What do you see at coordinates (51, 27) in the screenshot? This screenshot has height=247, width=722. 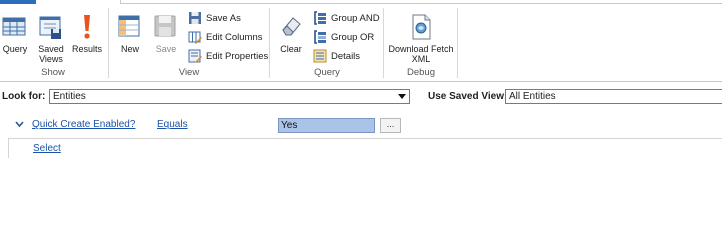 I see `saved-views-icon` at bounding box center [51, 27].